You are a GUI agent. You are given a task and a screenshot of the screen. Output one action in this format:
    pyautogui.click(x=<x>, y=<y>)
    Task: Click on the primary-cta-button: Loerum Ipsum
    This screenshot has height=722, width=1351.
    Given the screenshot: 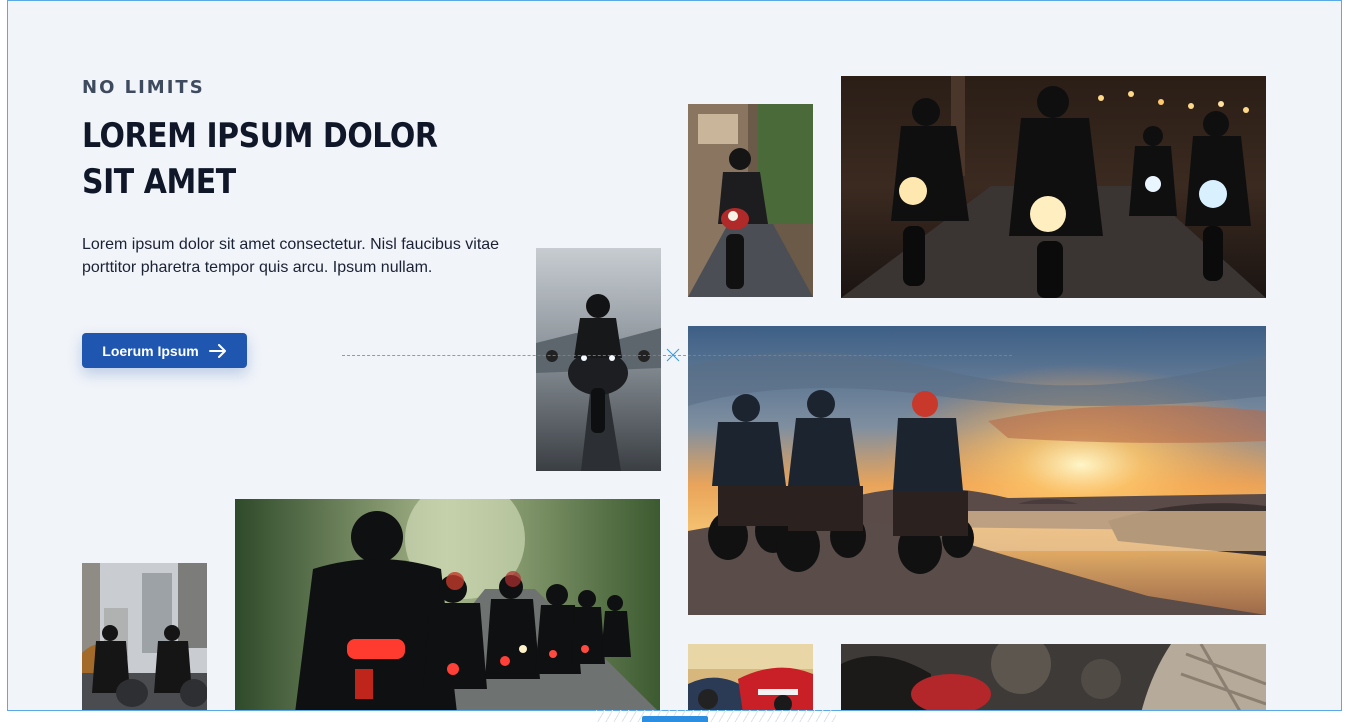 What is the action you would take?
    pyautogui.click(x=164, y=350)
    